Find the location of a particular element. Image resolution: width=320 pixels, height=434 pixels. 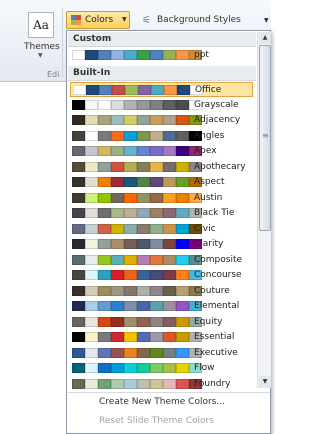

scroll-up-icon: ▲ is located at coordinates (265, 38).